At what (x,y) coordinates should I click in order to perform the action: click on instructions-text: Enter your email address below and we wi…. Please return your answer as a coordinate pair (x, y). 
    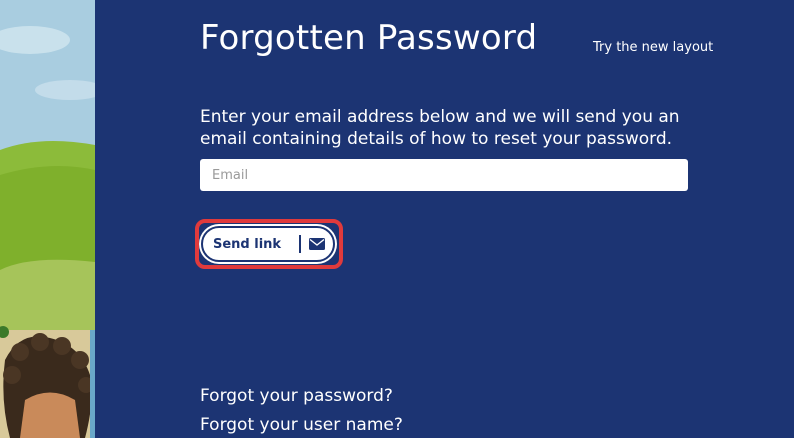
    Looking at the image, I should click on (440, 128).